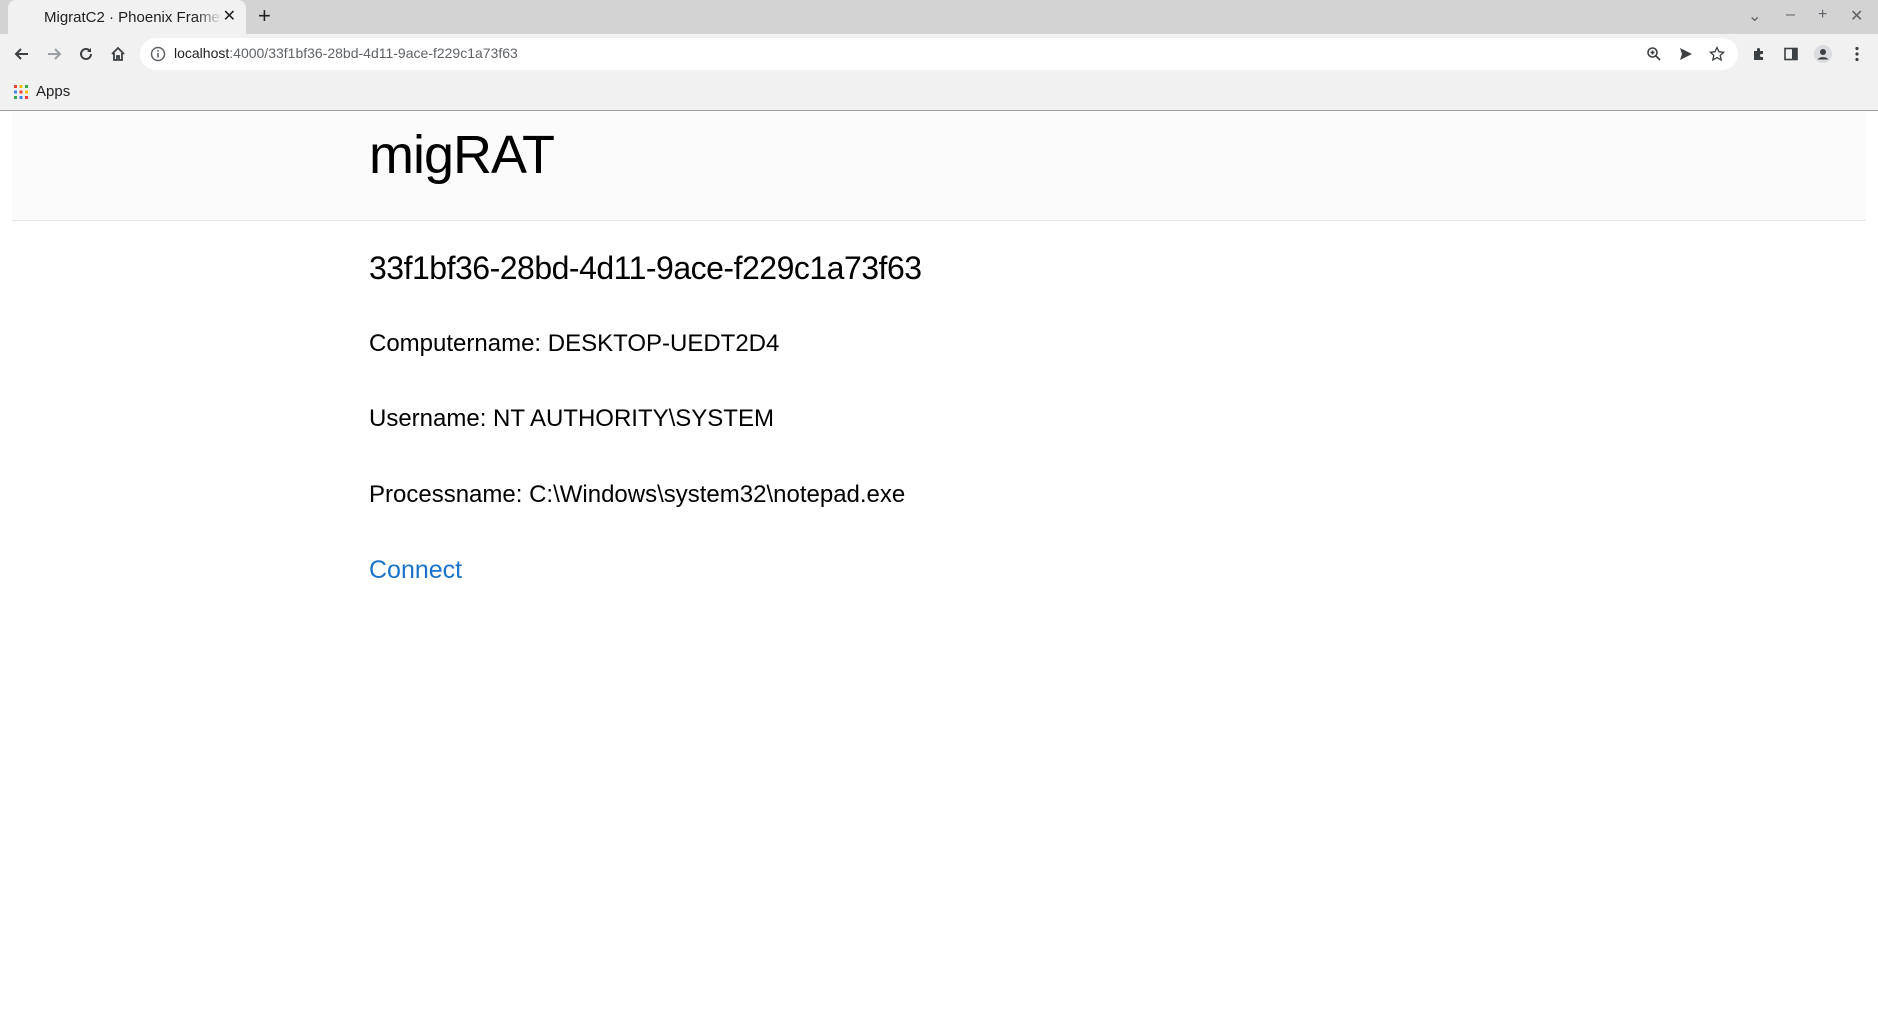  Describe the element at coordinates (1686, 56) in the screenshot. I see `send-icon` at that location.